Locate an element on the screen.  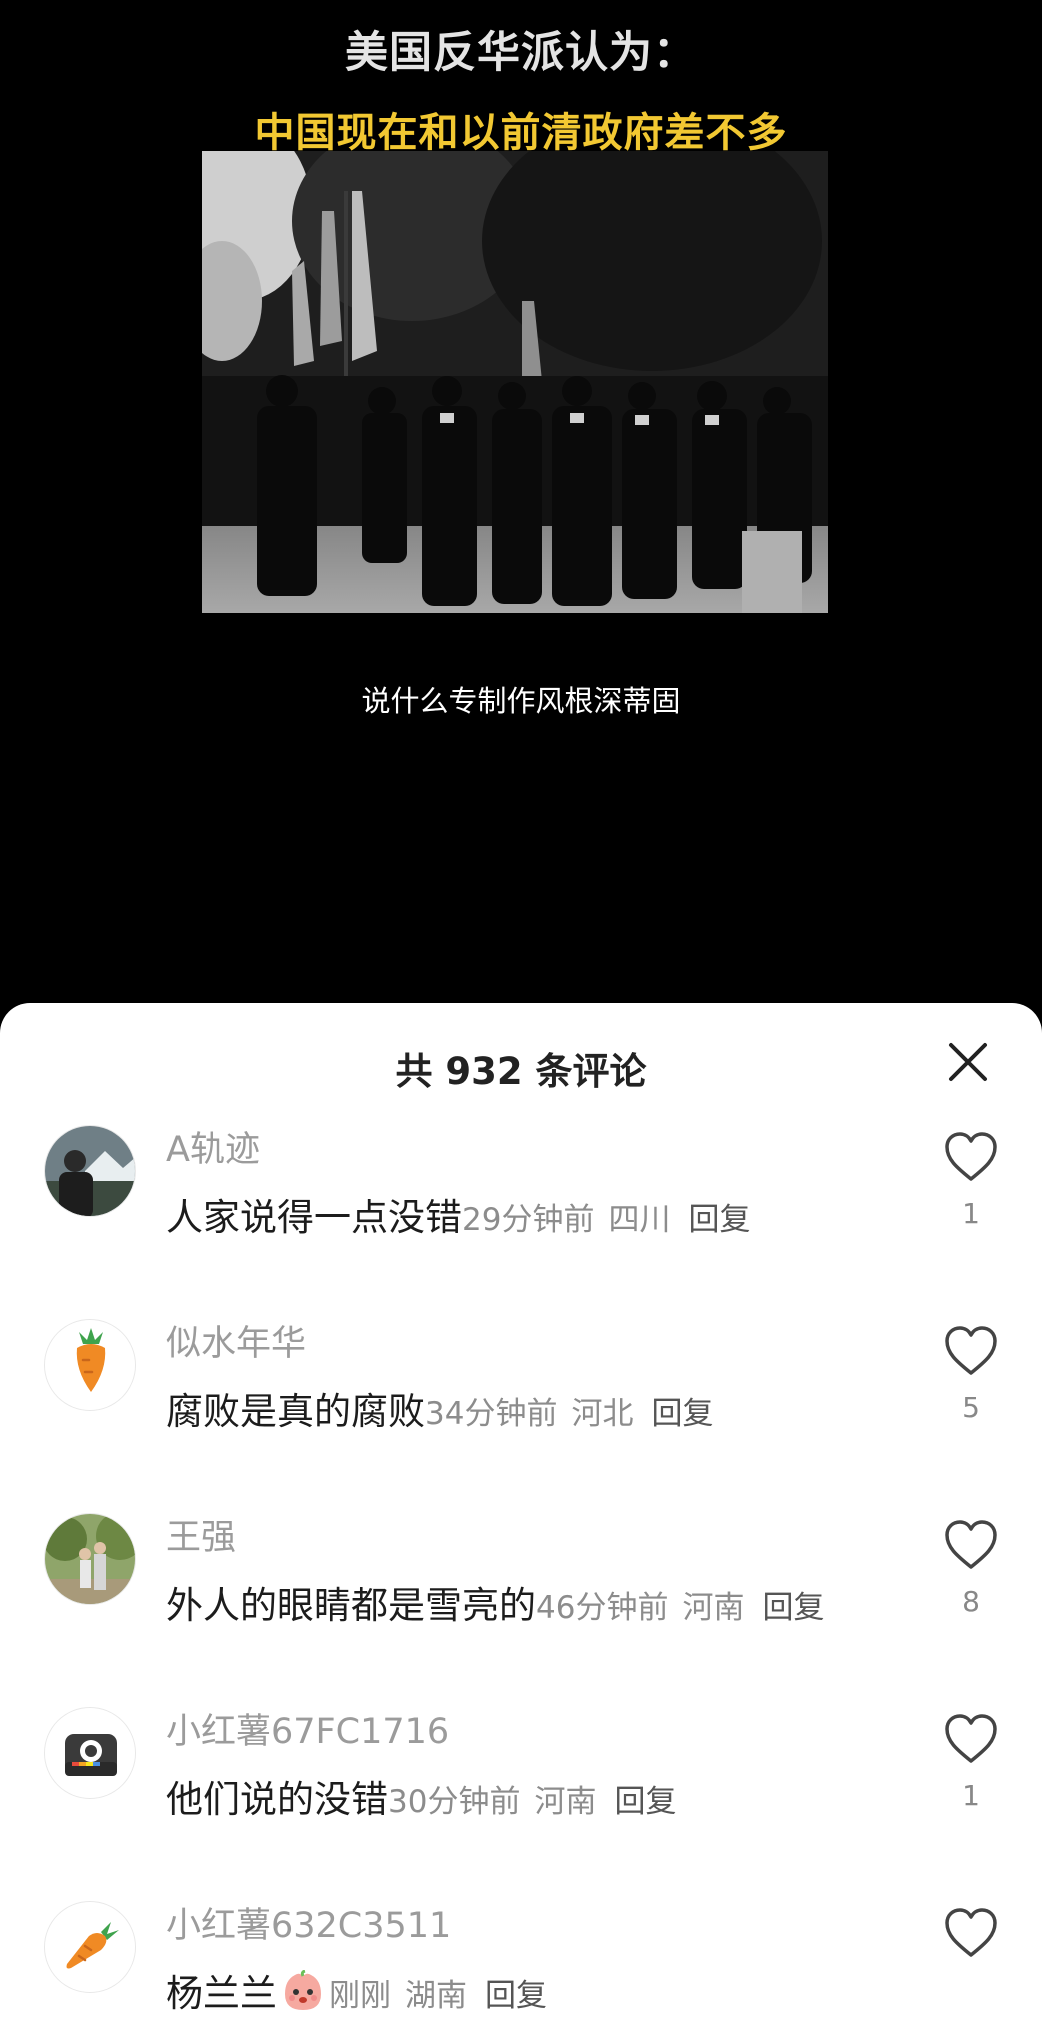
comment-item: 小红薯67FC1716 他们说的没错30分钟前 河南 回复 1 is located at coordinates (521, 1797).